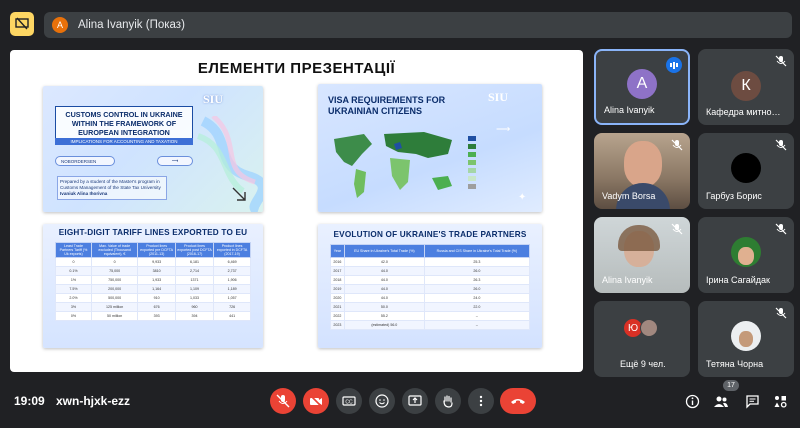 The width and height of the screenshot is (800, 428). I want to click on captions-button: CC, so click(349, 401).